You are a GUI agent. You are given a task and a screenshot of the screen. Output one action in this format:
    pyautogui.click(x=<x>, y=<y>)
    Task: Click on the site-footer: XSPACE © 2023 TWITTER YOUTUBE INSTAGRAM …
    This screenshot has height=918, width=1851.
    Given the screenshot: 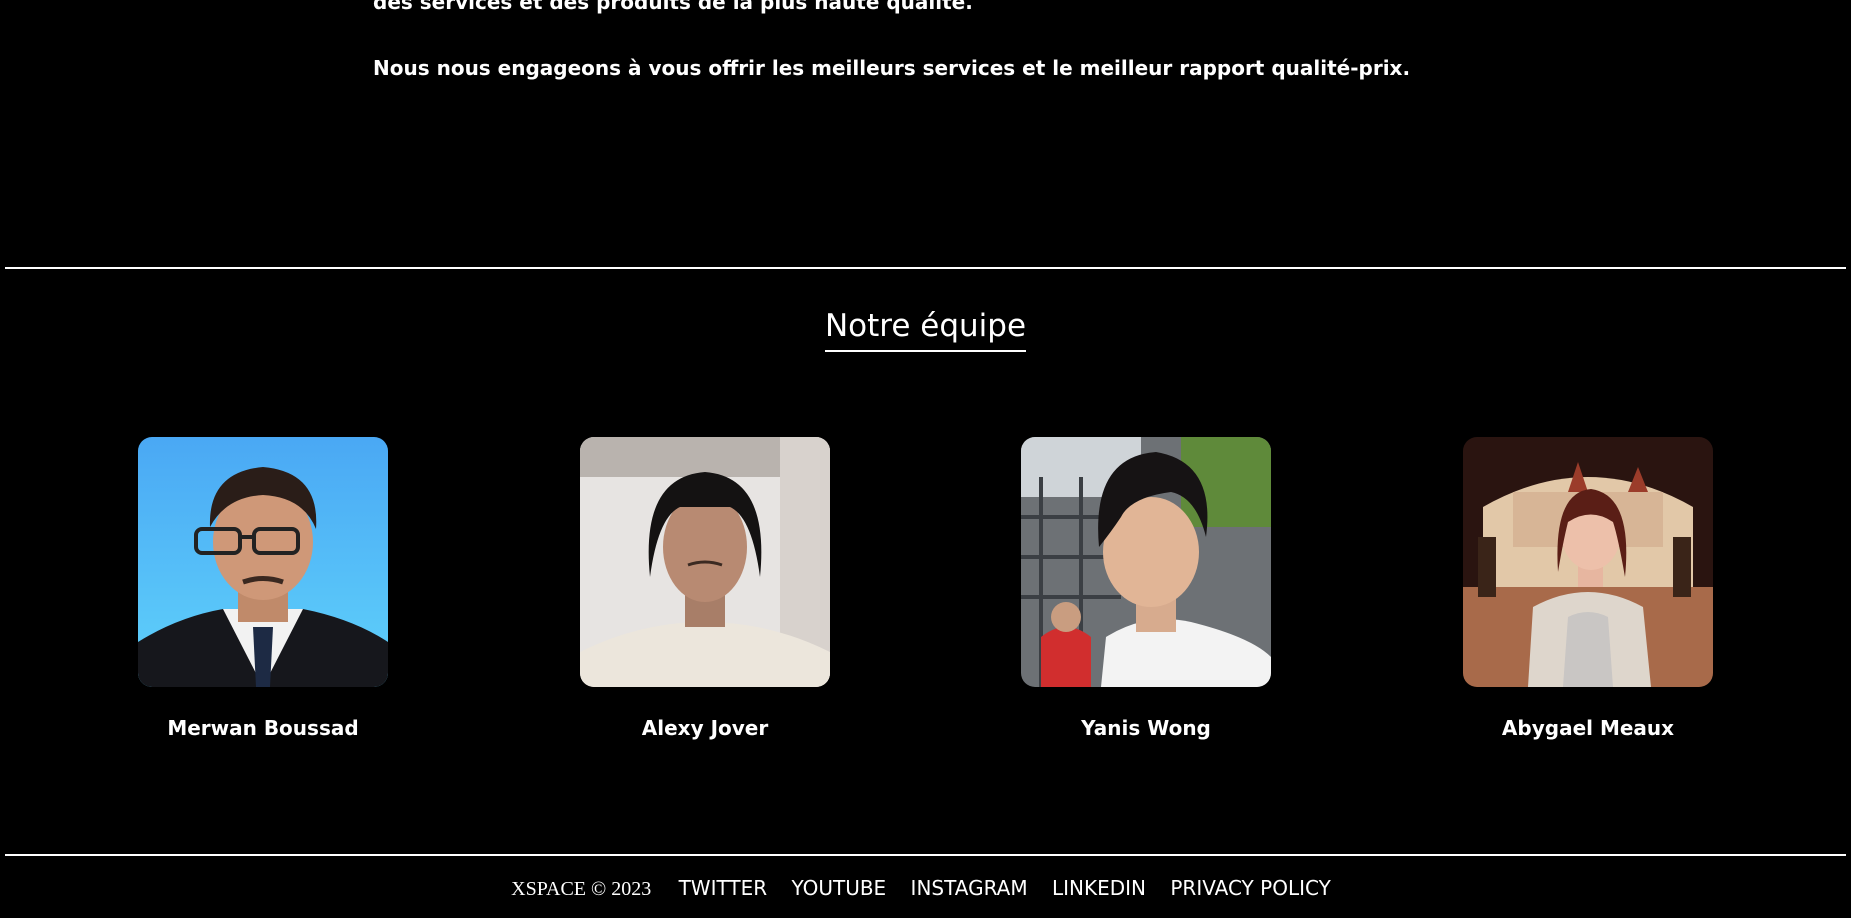 What is the action you would take?
    pyautogui.click(x=925, y=888)
    